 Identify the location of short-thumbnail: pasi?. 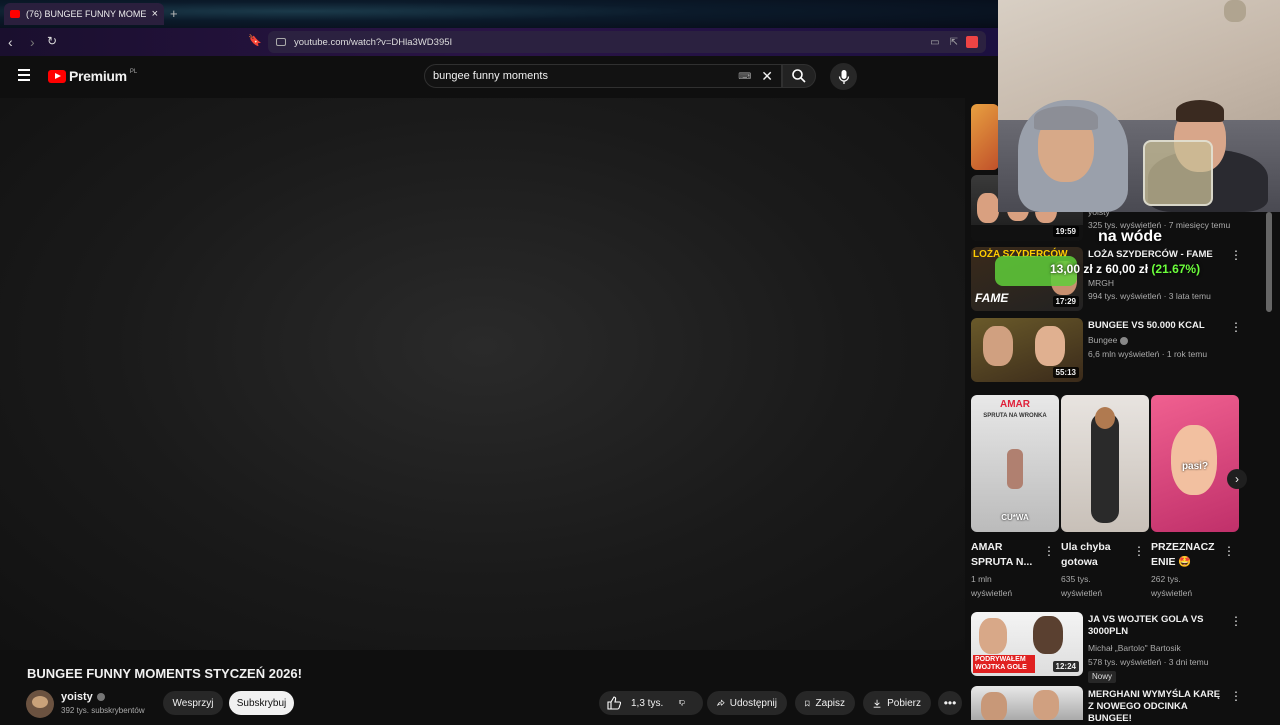
(1195, 463).